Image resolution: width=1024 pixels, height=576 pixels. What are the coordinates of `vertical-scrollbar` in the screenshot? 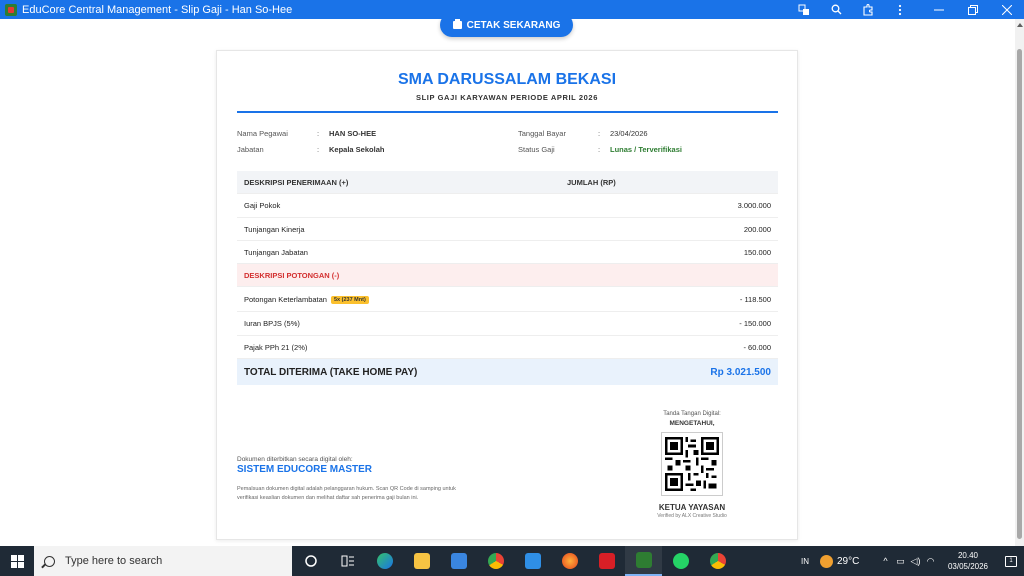 It's located at (1019, 282).